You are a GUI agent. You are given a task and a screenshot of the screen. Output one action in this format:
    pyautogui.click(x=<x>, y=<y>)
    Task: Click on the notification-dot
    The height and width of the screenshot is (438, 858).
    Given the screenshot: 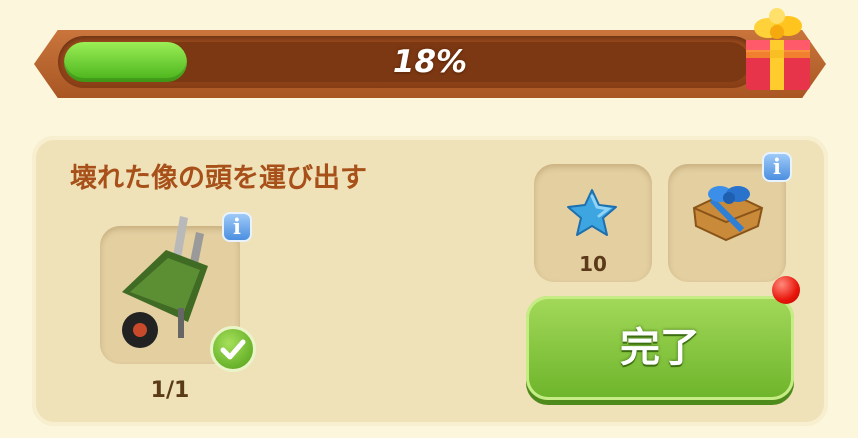 What is the action you would take?
    pyautogui.click(x=786, y=290)
    